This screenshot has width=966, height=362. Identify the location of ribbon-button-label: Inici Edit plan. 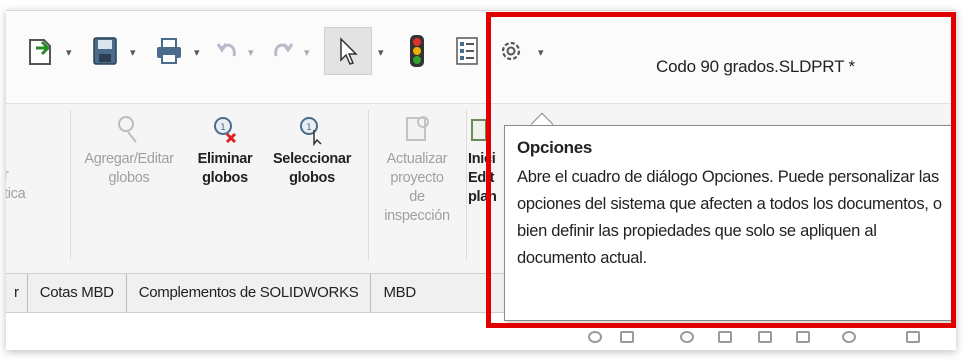
(482, 178).